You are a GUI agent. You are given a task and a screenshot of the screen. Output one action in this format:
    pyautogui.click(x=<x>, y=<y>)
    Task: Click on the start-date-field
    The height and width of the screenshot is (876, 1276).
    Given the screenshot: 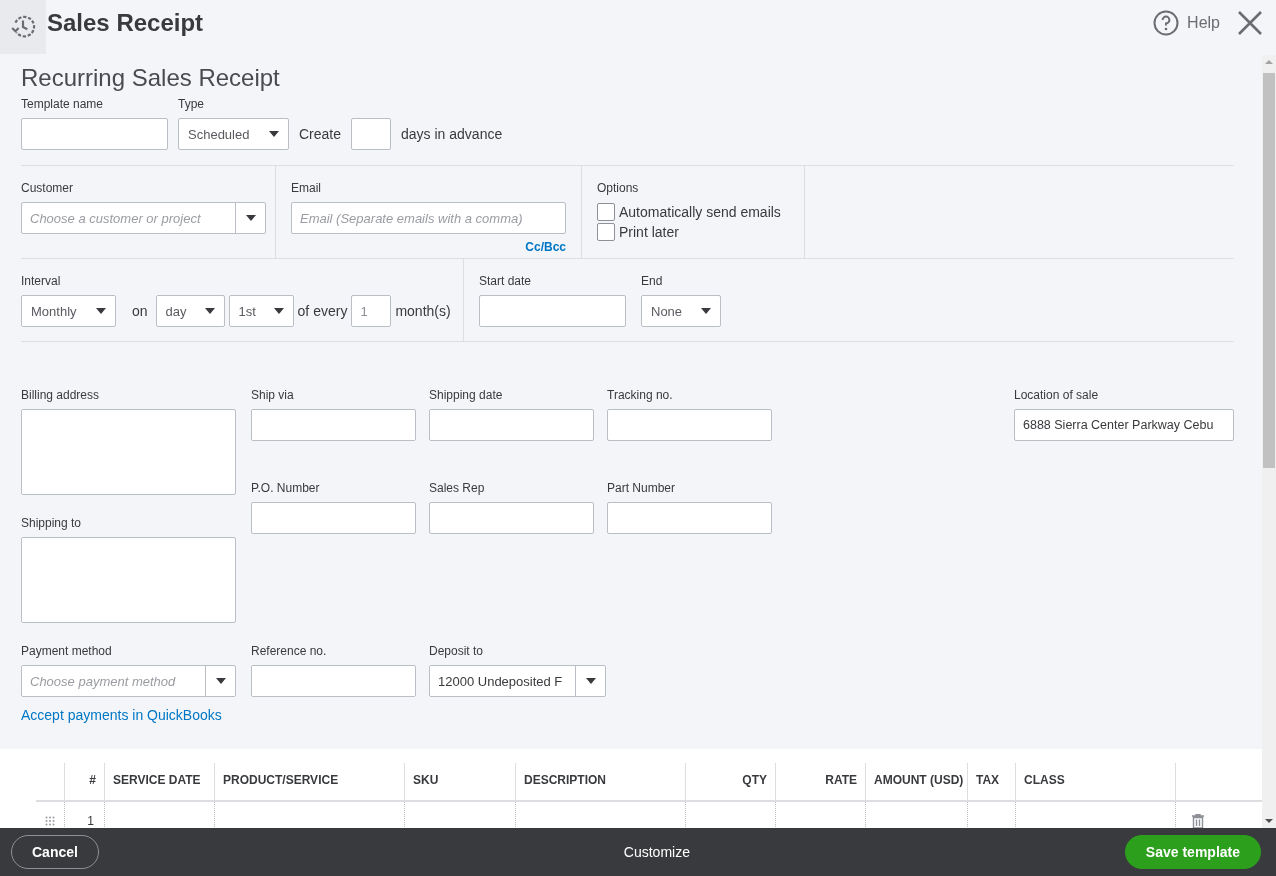 What is the action you would take?
    pyautogui.click(x=552, y=311)
    